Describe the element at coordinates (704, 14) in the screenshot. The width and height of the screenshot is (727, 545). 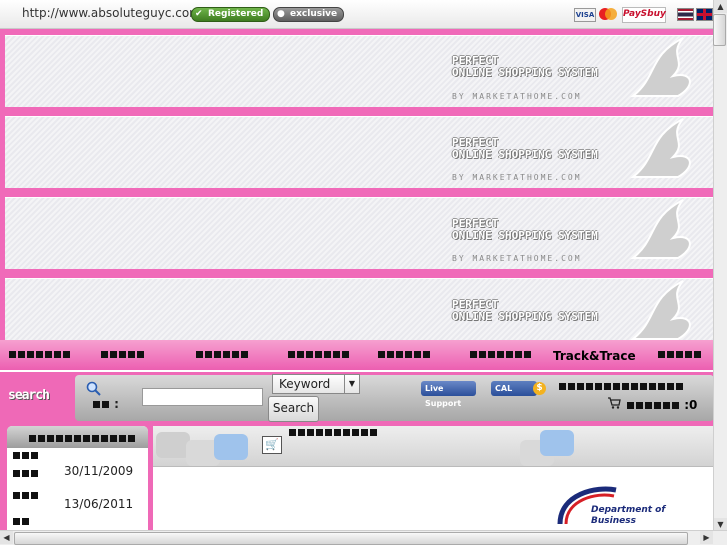
I see `uk-flag-icon` at that location.